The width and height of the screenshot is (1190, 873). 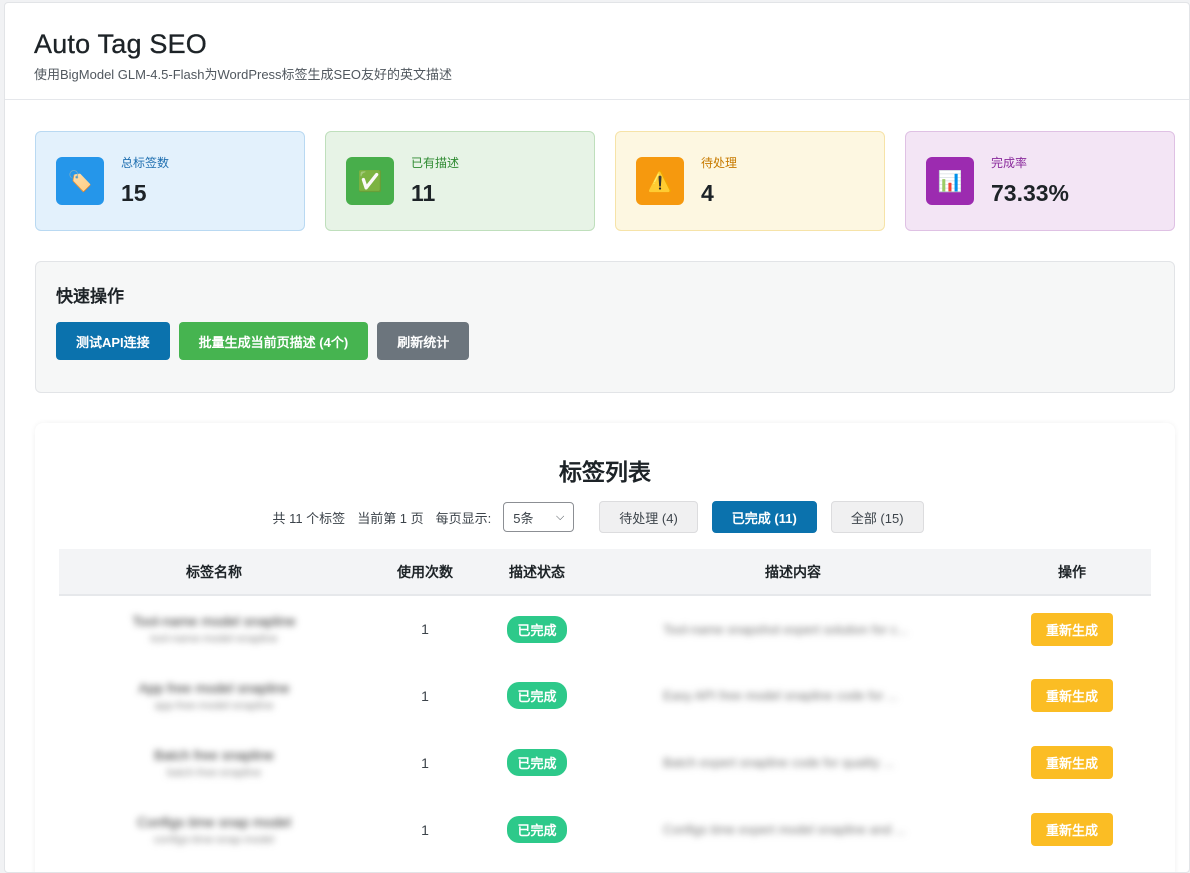 What do you see at coordinates (145, 163) in the screenshot?
I see `stat-label: 总标签数` at bounding box center [145, 163].